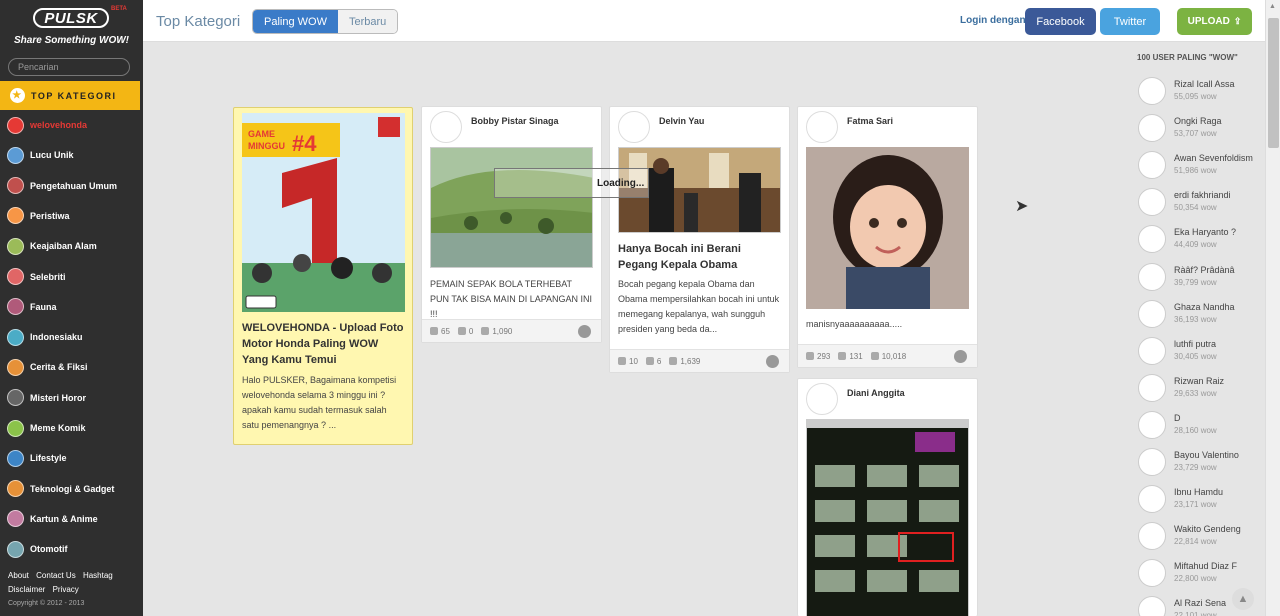 The width and height of the screenshot is (1280, 616). What do you see at coordinates (993, 20) in the screenshot?
I see `login-label: Login dengan` at bounding box center [993, 20].